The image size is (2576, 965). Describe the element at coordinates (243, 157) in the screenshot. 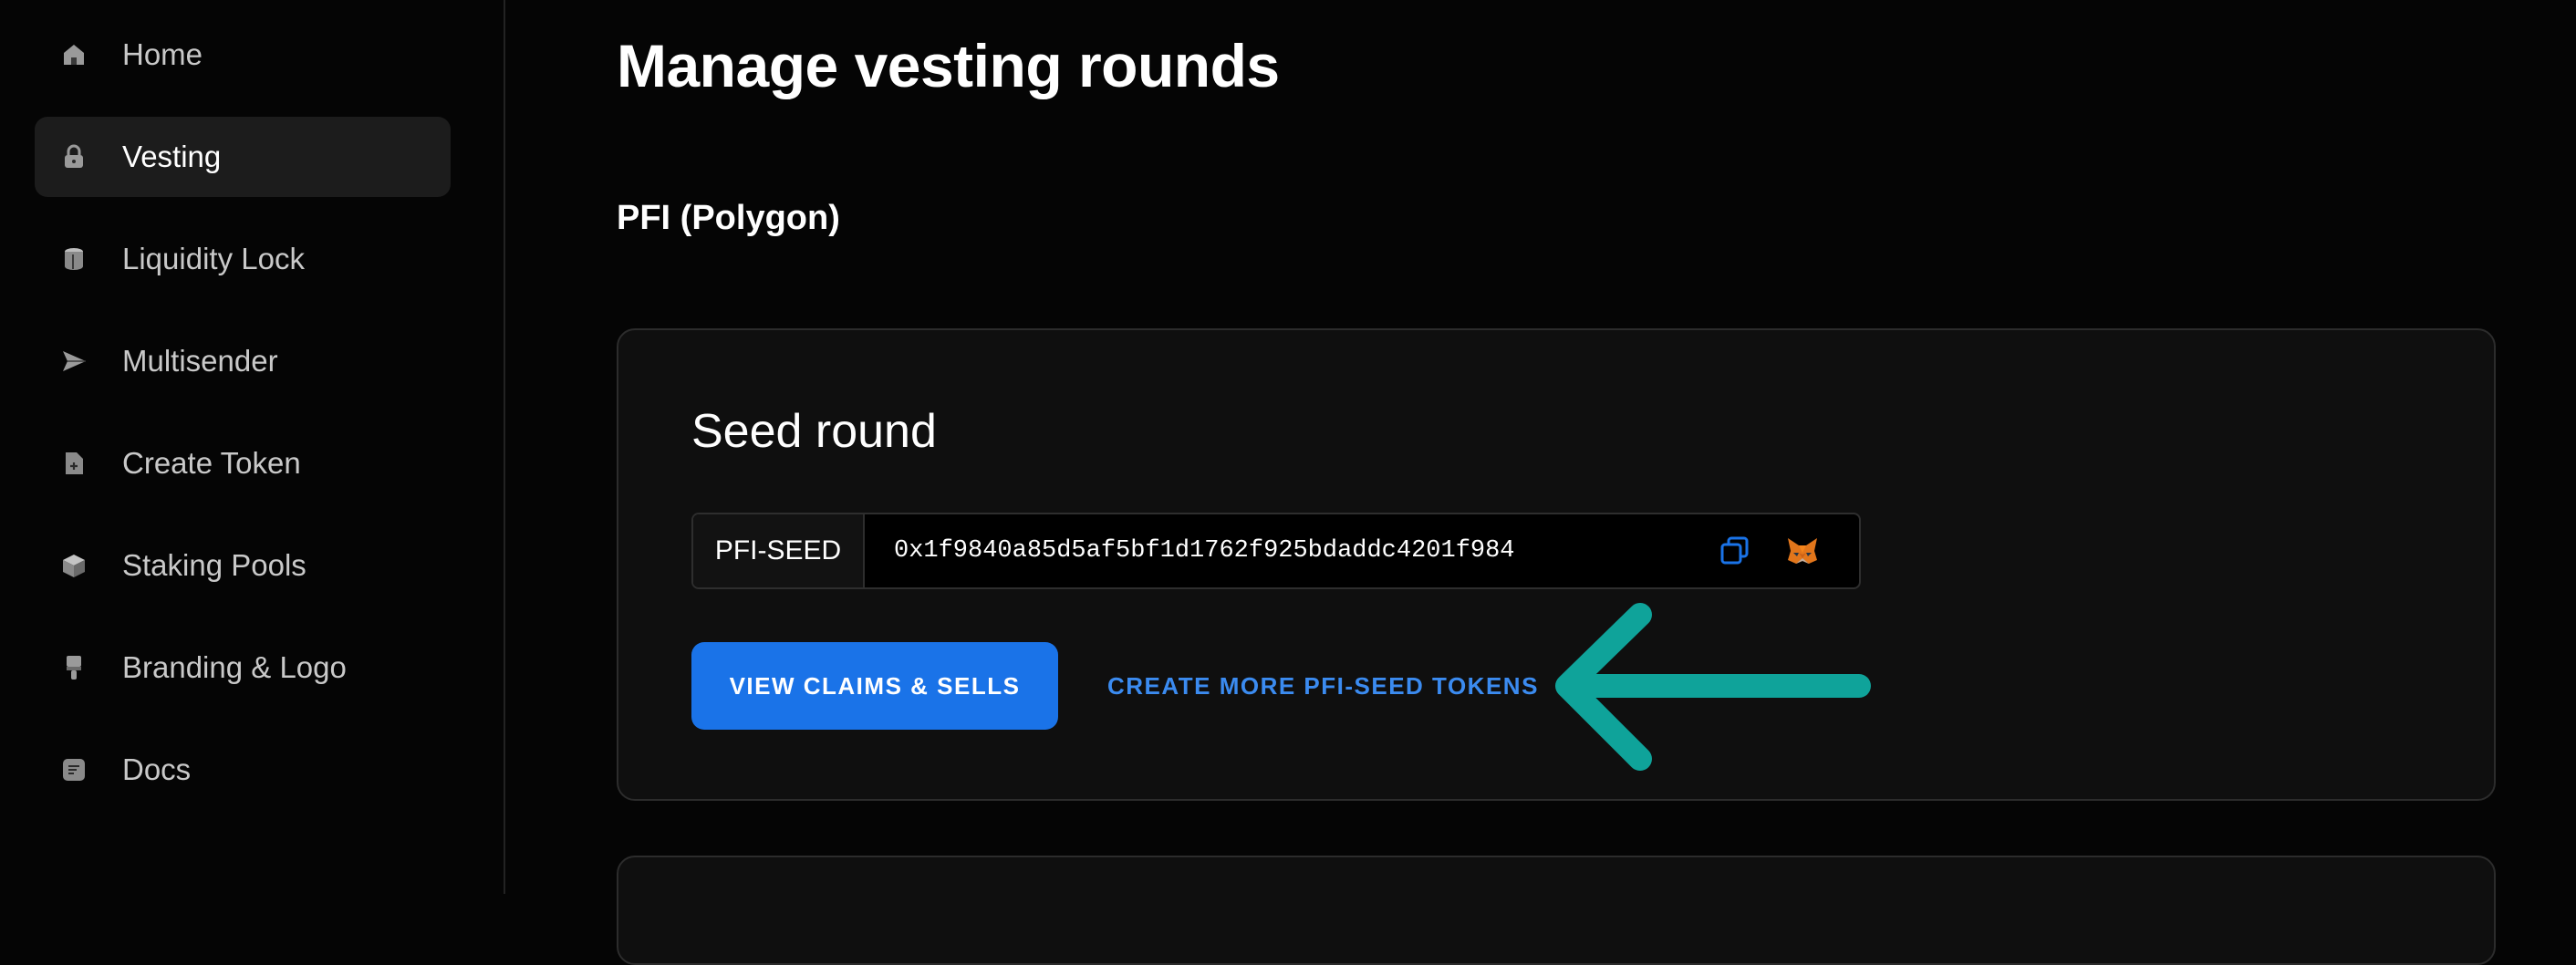

I see `sidebar-item-vesting: Vesting` at that location.